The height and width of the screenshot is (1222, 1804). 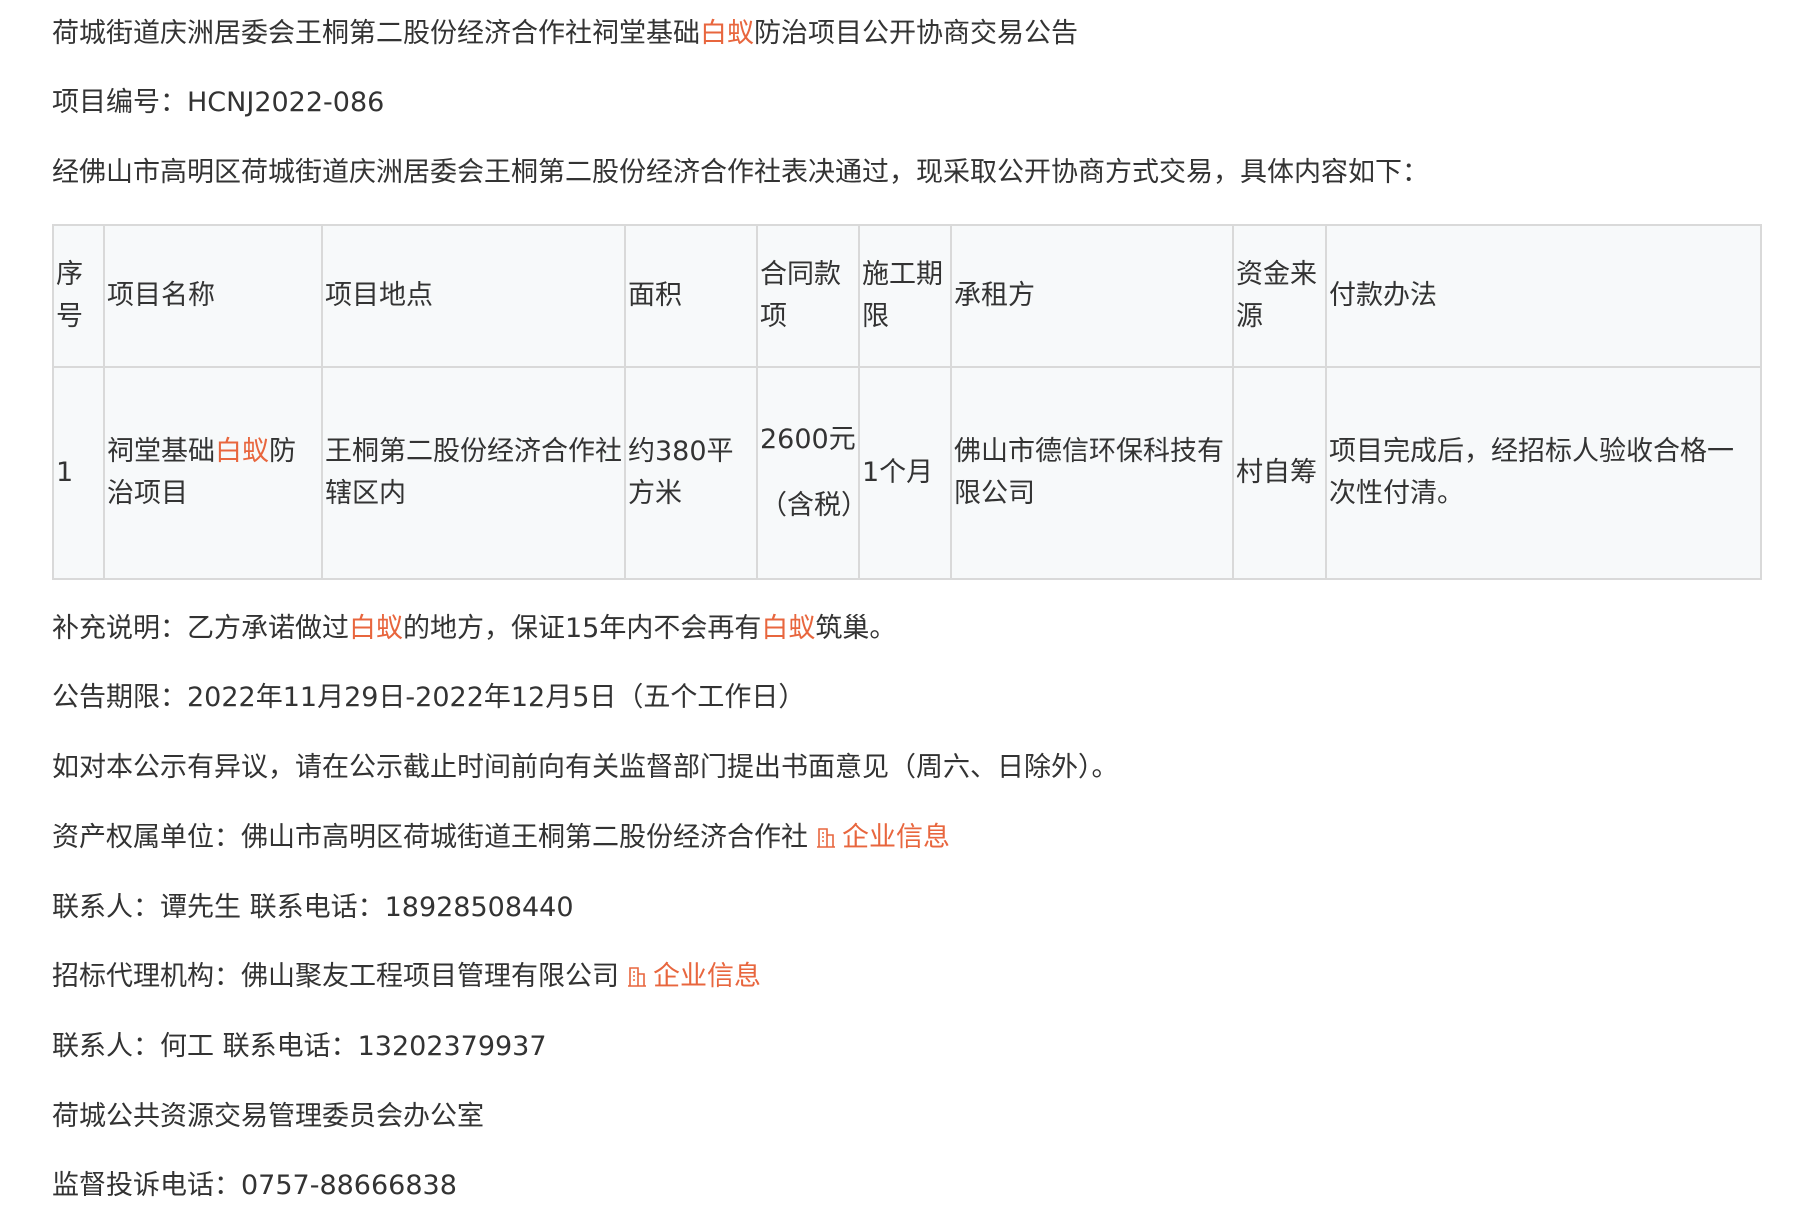 What do you see at coordinates (119, 102) in the screenshot?
I see `project-number-label: 项目编号：` at bounding box center [119, 102].